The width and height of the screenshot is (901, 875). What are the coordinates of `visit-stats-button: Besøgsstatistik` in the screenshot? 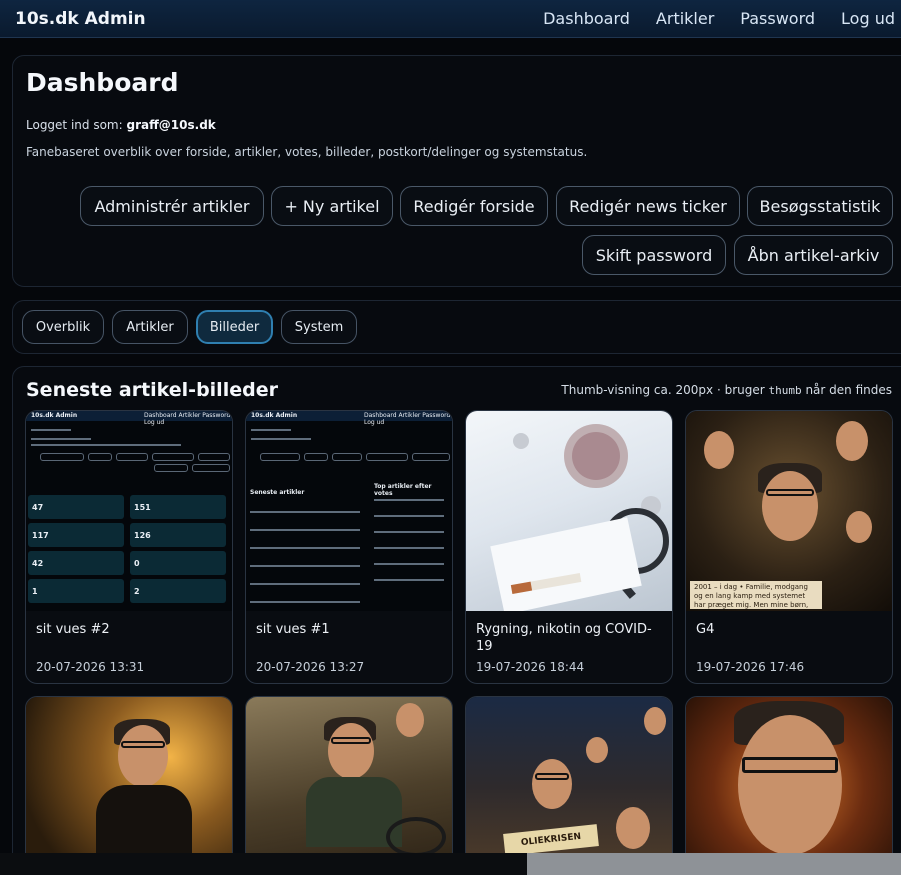 It's located at (820, 206).